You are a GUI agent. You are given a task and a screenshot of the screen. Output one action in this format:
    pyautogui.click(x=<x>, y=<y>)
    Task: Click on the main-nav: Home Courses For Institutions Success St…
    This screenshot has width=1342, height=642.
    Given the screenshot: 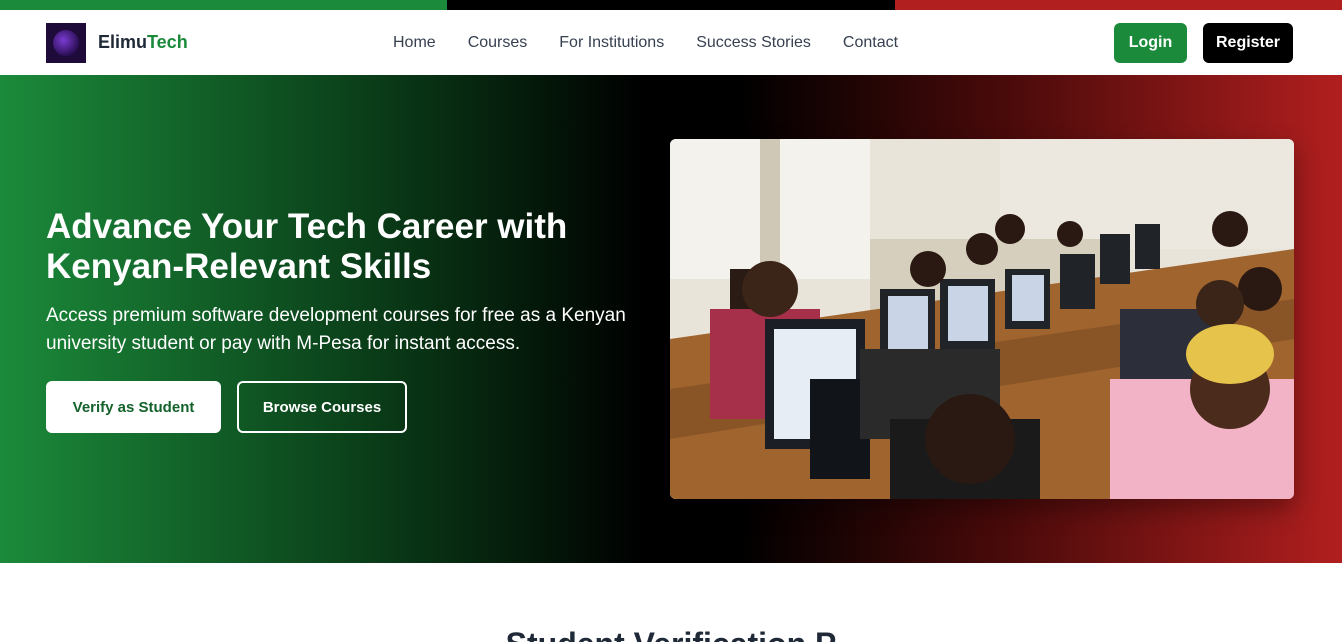 What is the action you would take?
    pyautogui.click(x=645, y=43)
    